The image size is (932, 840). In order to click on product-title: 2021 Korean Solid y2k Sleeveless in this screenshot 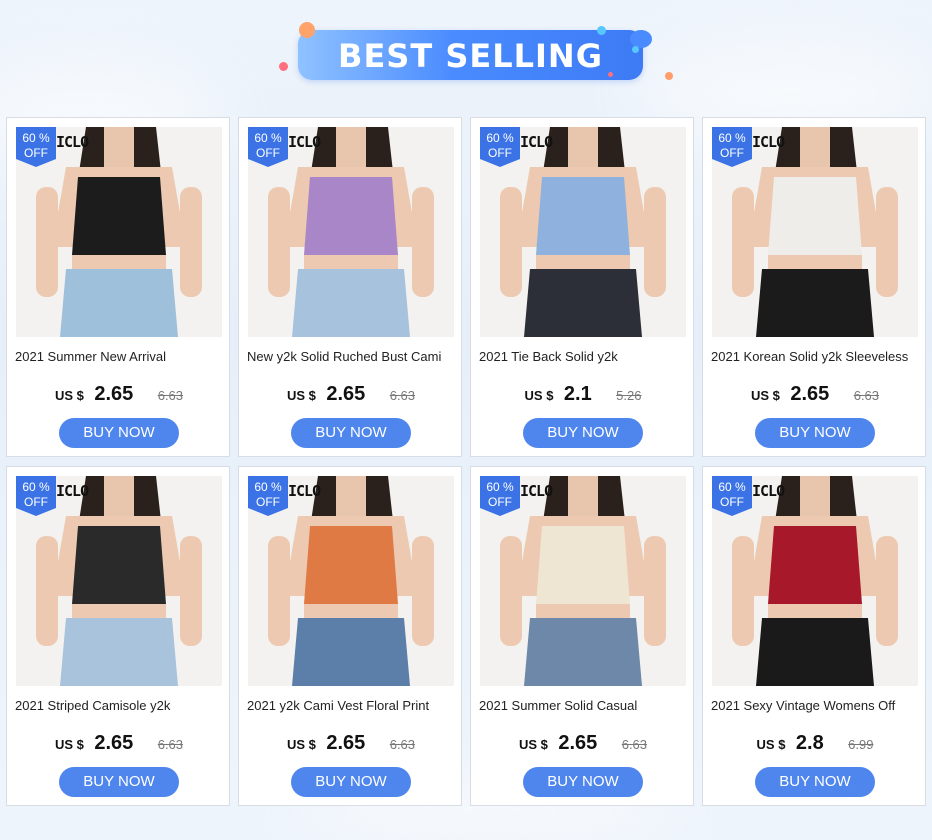, I will do `click(816, 356)`.